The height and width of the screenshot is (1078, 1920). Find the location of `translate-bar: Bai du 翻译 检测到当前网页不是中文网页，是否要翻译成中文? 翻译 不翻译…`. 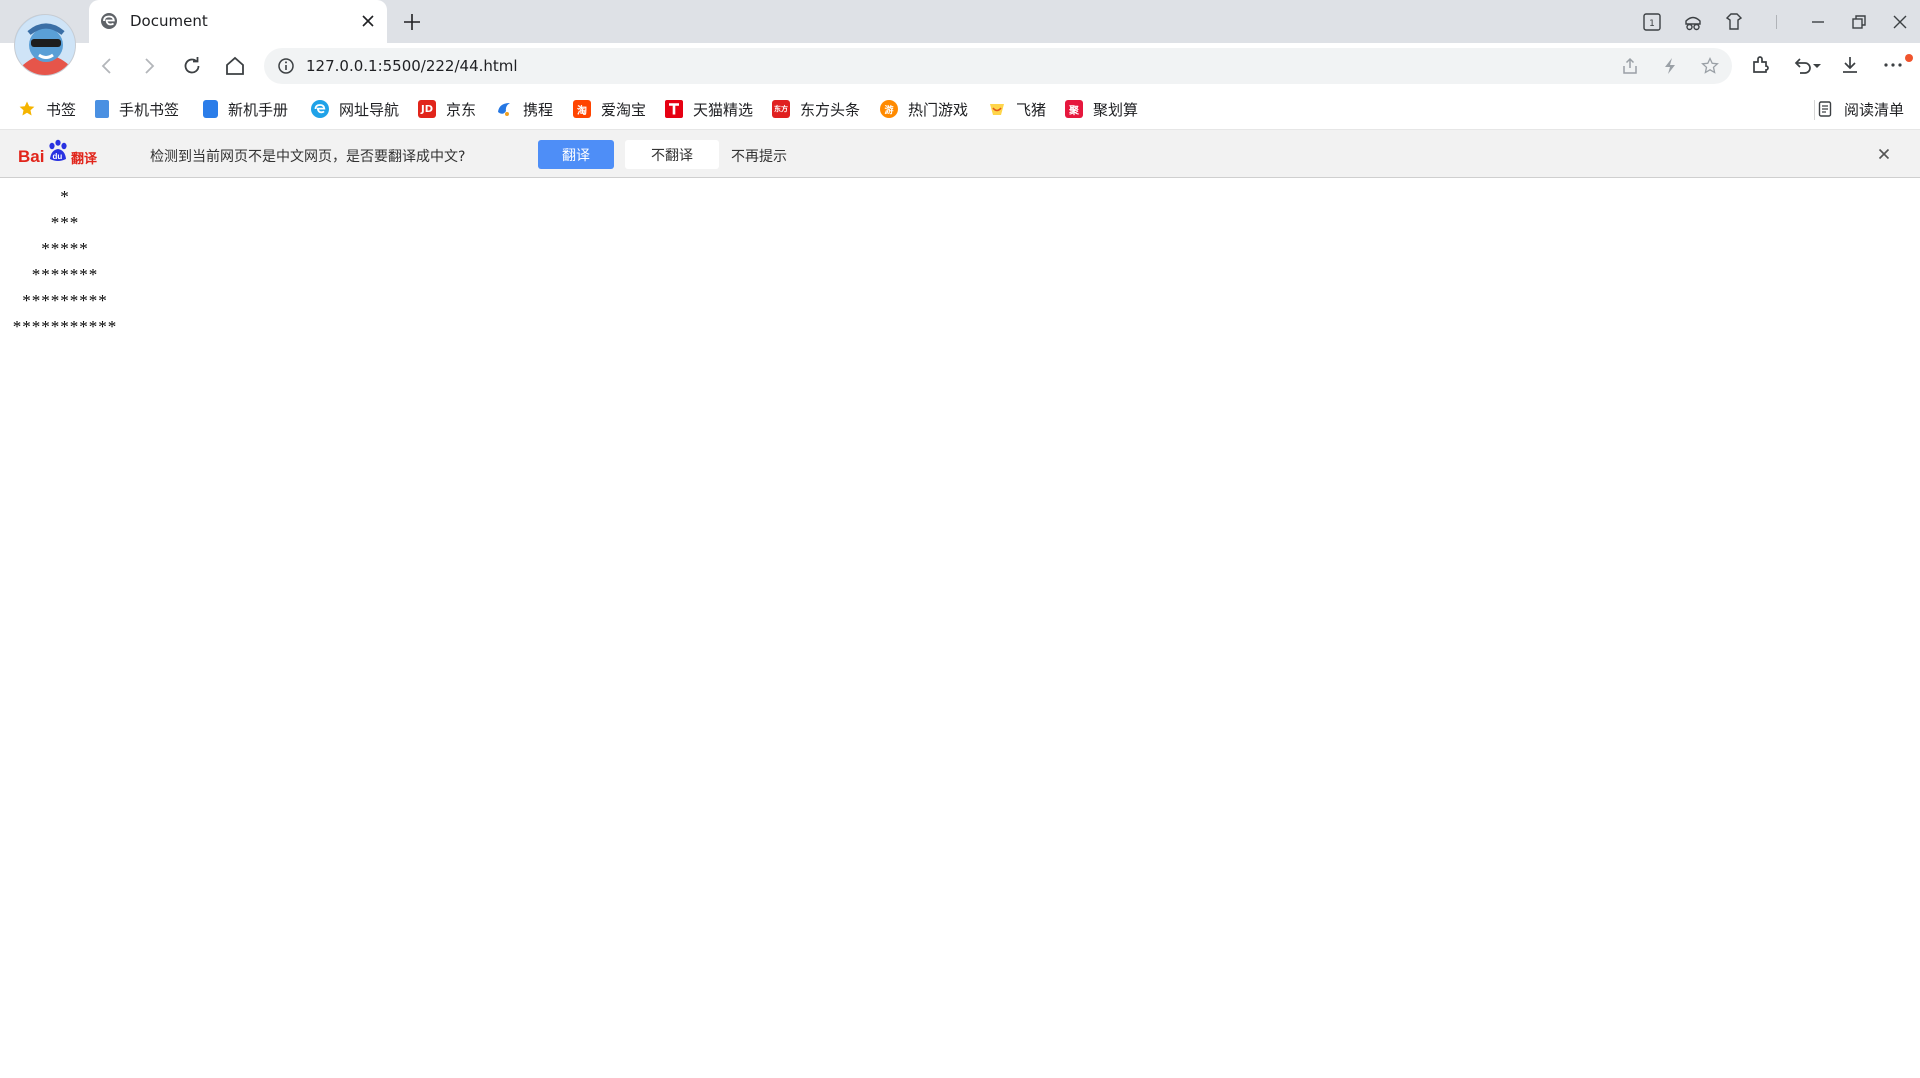

translate-bar: Bai du 翻译 检测到当前网页不是中文网页，是否要翻译成中文? 翻译 不翻译… is located at coordinates (960, 154).